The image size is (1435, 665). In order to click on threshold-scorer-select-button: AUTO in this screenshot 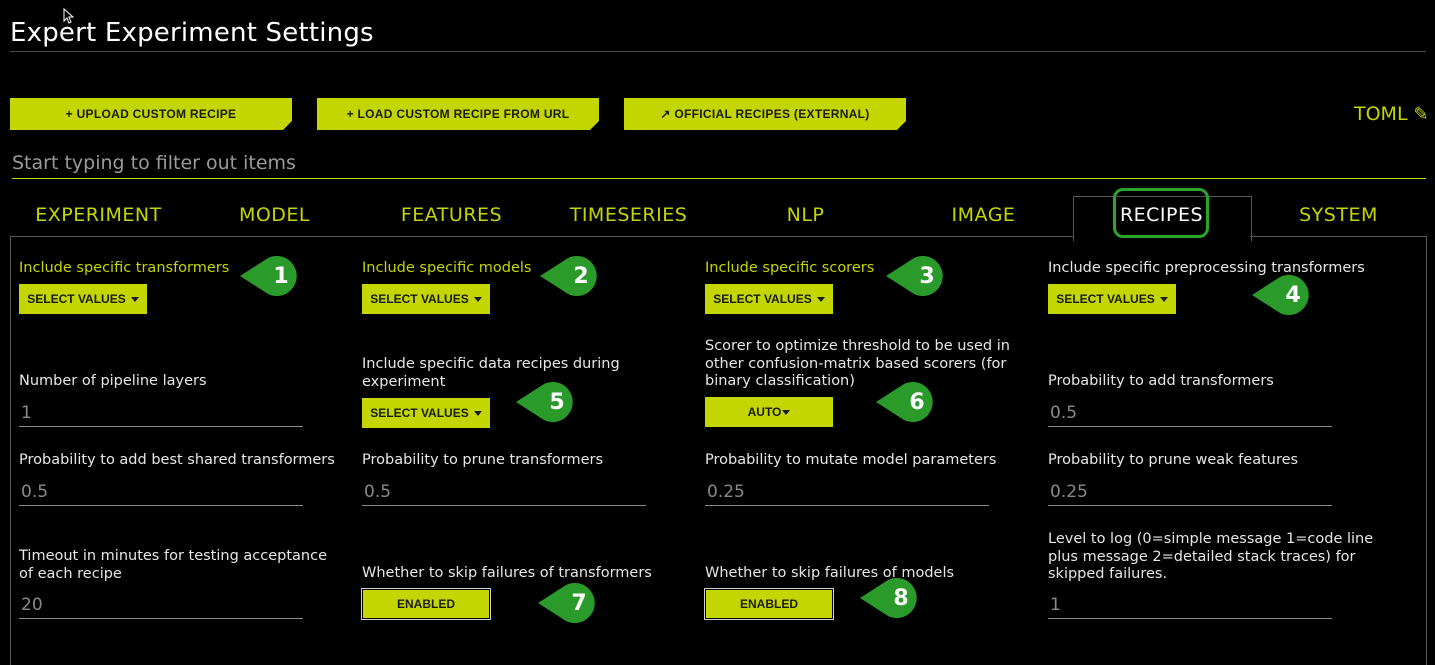, I will do `click(769, 412)`.